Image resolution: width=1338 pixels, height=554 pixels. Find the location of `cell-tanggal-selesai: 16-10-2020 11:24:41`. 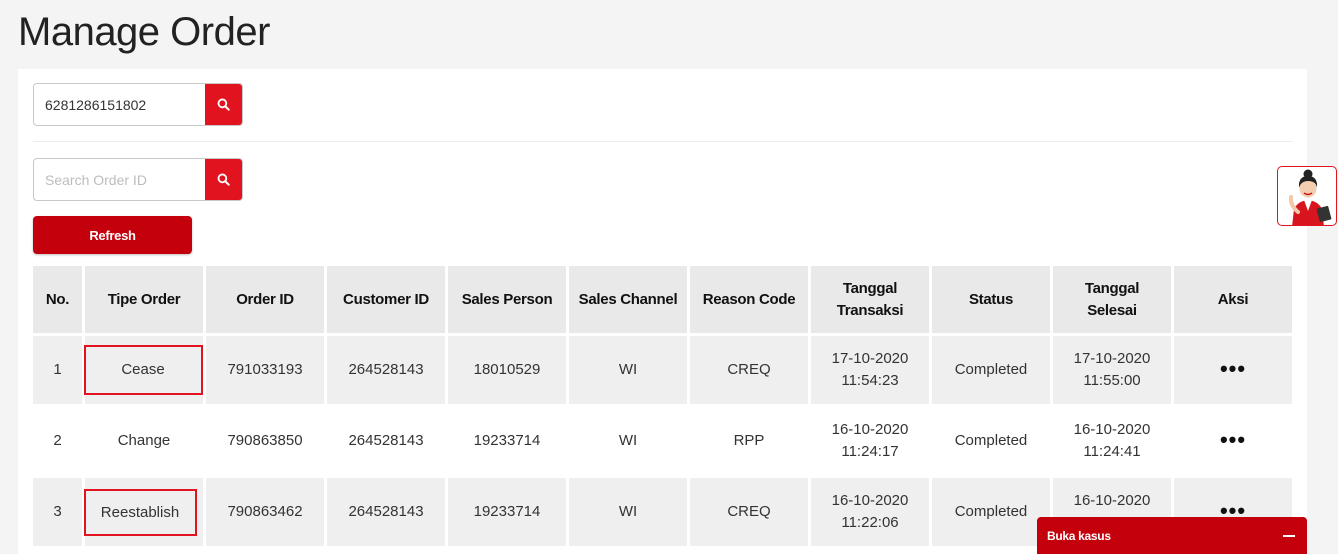

cell-tanggal-selesai: 16-10-2020 11:24:41 is located at coordinates (1112, 441).